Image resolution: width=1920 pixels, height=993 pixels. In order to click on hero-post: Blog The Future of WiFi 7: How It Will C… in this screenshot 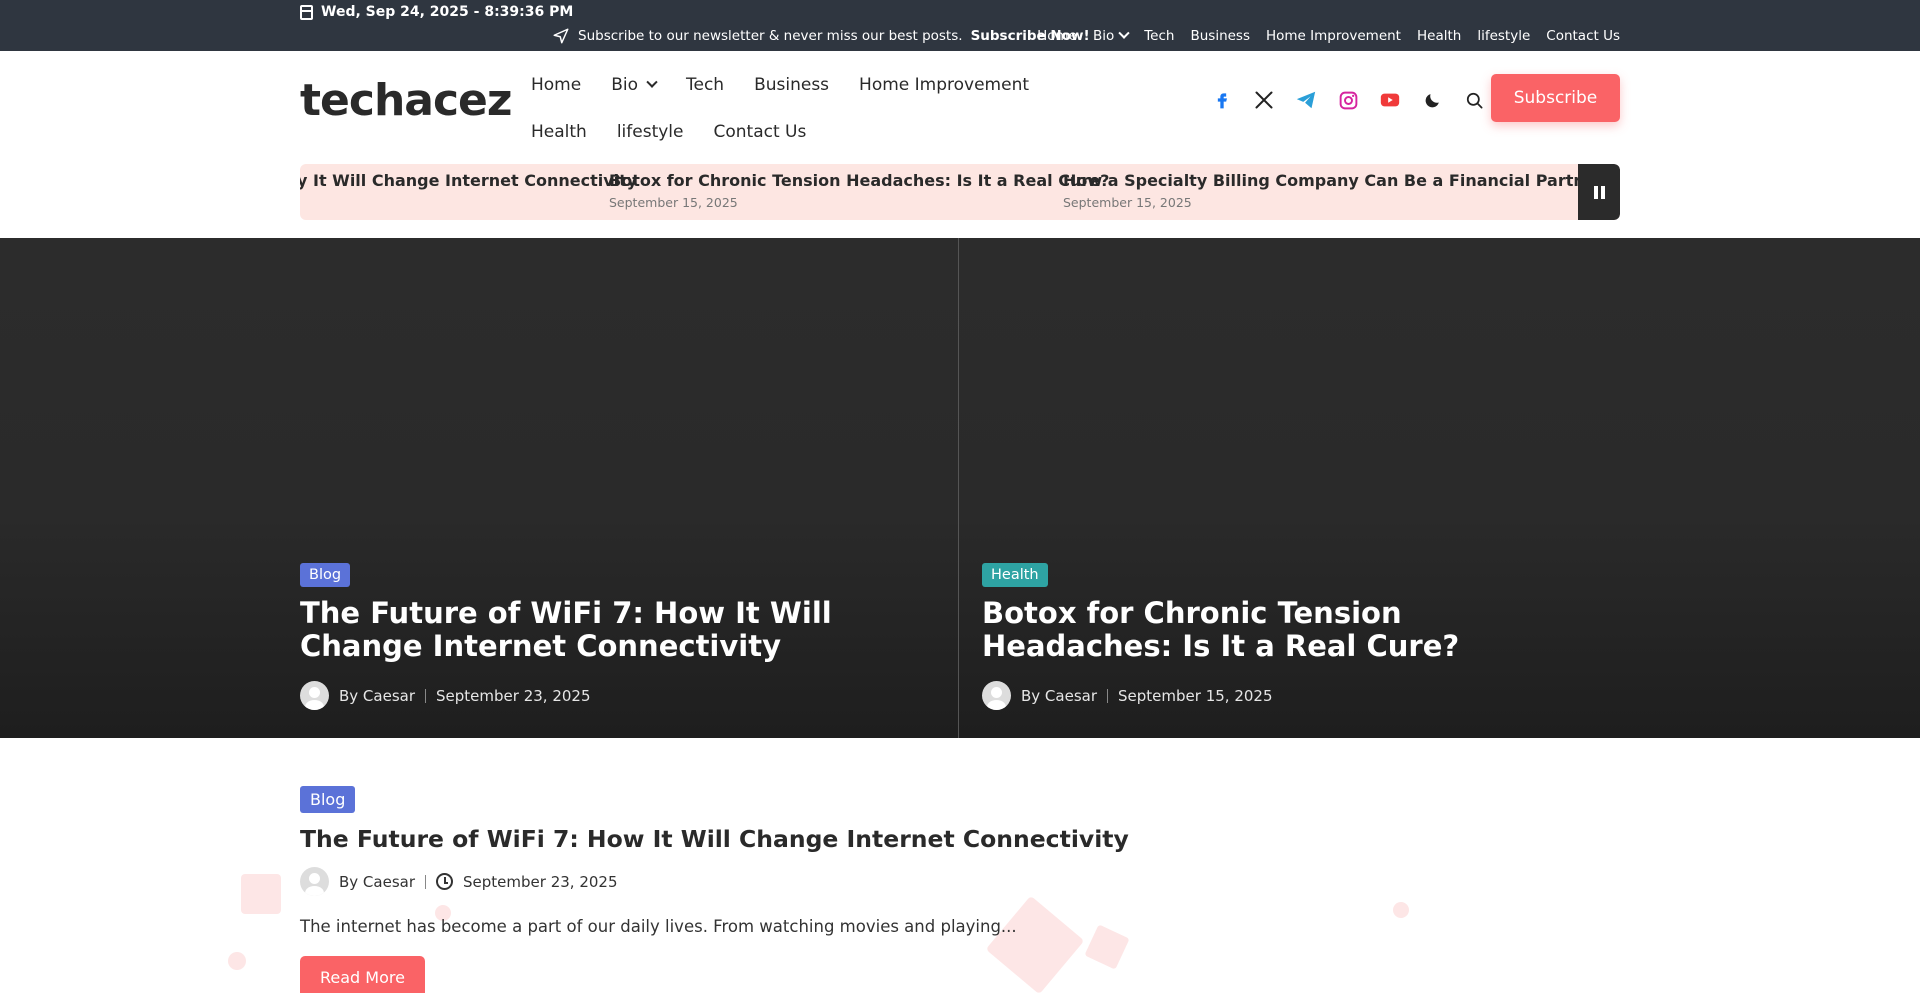, I will do `click(590, 636)`.